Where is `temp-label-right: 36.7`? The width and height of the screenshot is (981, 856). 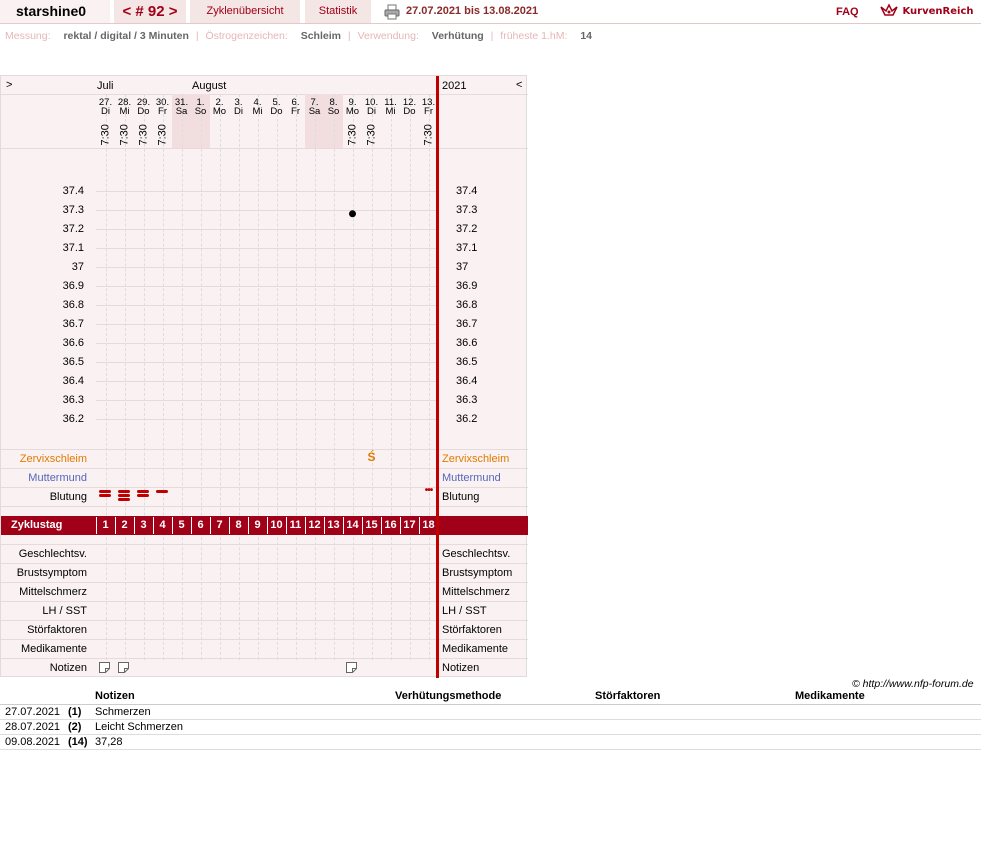 temp-label-right: 36.7 is located at coordinates (467, 324).